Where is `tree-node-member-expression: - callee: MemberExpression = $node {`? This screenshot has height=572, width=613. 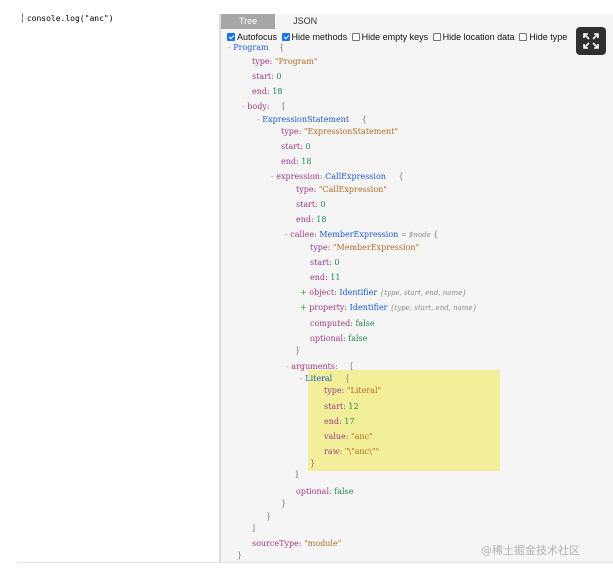 tree-node-member-expression: - callee: MemberExpression = $node { is located at coordinates (361, 235).